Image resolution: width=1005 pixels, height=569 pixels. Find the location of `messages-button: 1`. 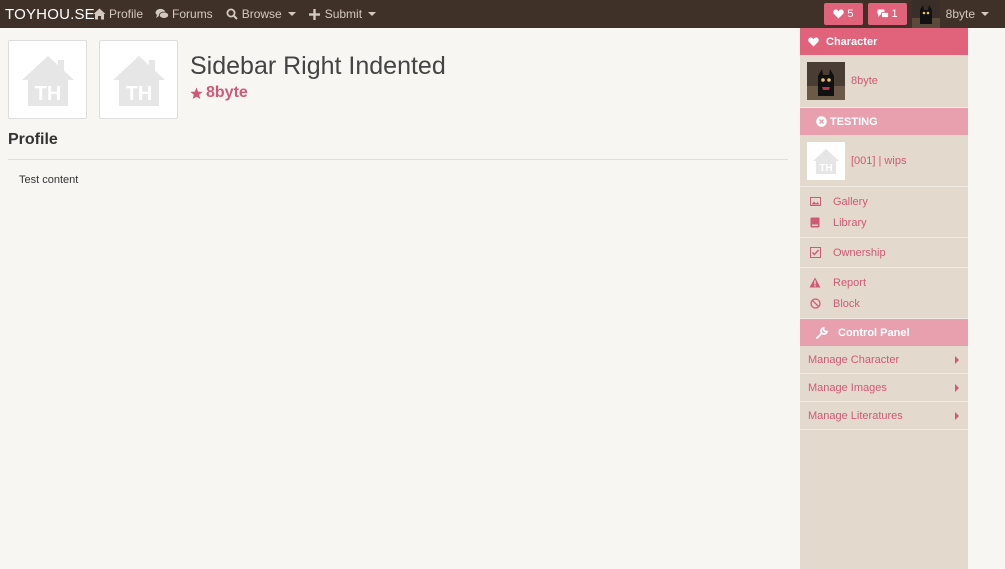

messages-button: 1 is located at coordinates (887, 14).